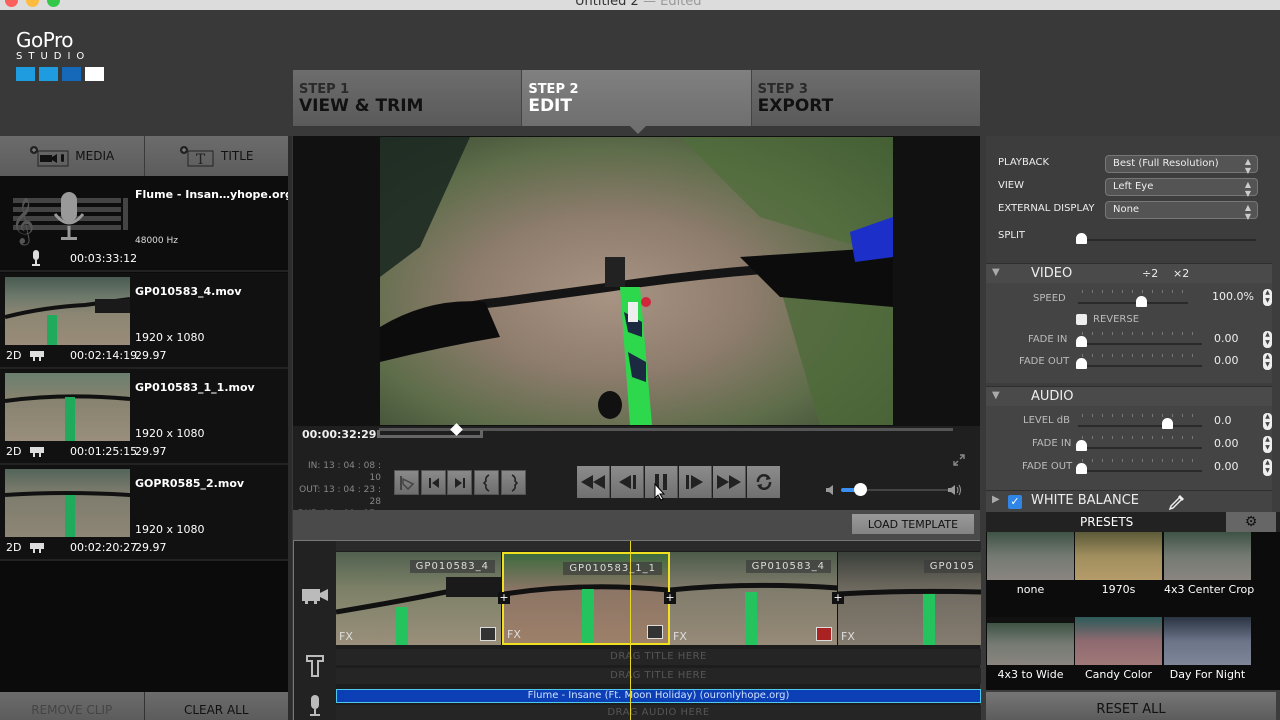  What do you see at coordinates (1236, 421) in the screenshot?
I see `level-db-field: 0.0` at bounding box center [1236, 421].